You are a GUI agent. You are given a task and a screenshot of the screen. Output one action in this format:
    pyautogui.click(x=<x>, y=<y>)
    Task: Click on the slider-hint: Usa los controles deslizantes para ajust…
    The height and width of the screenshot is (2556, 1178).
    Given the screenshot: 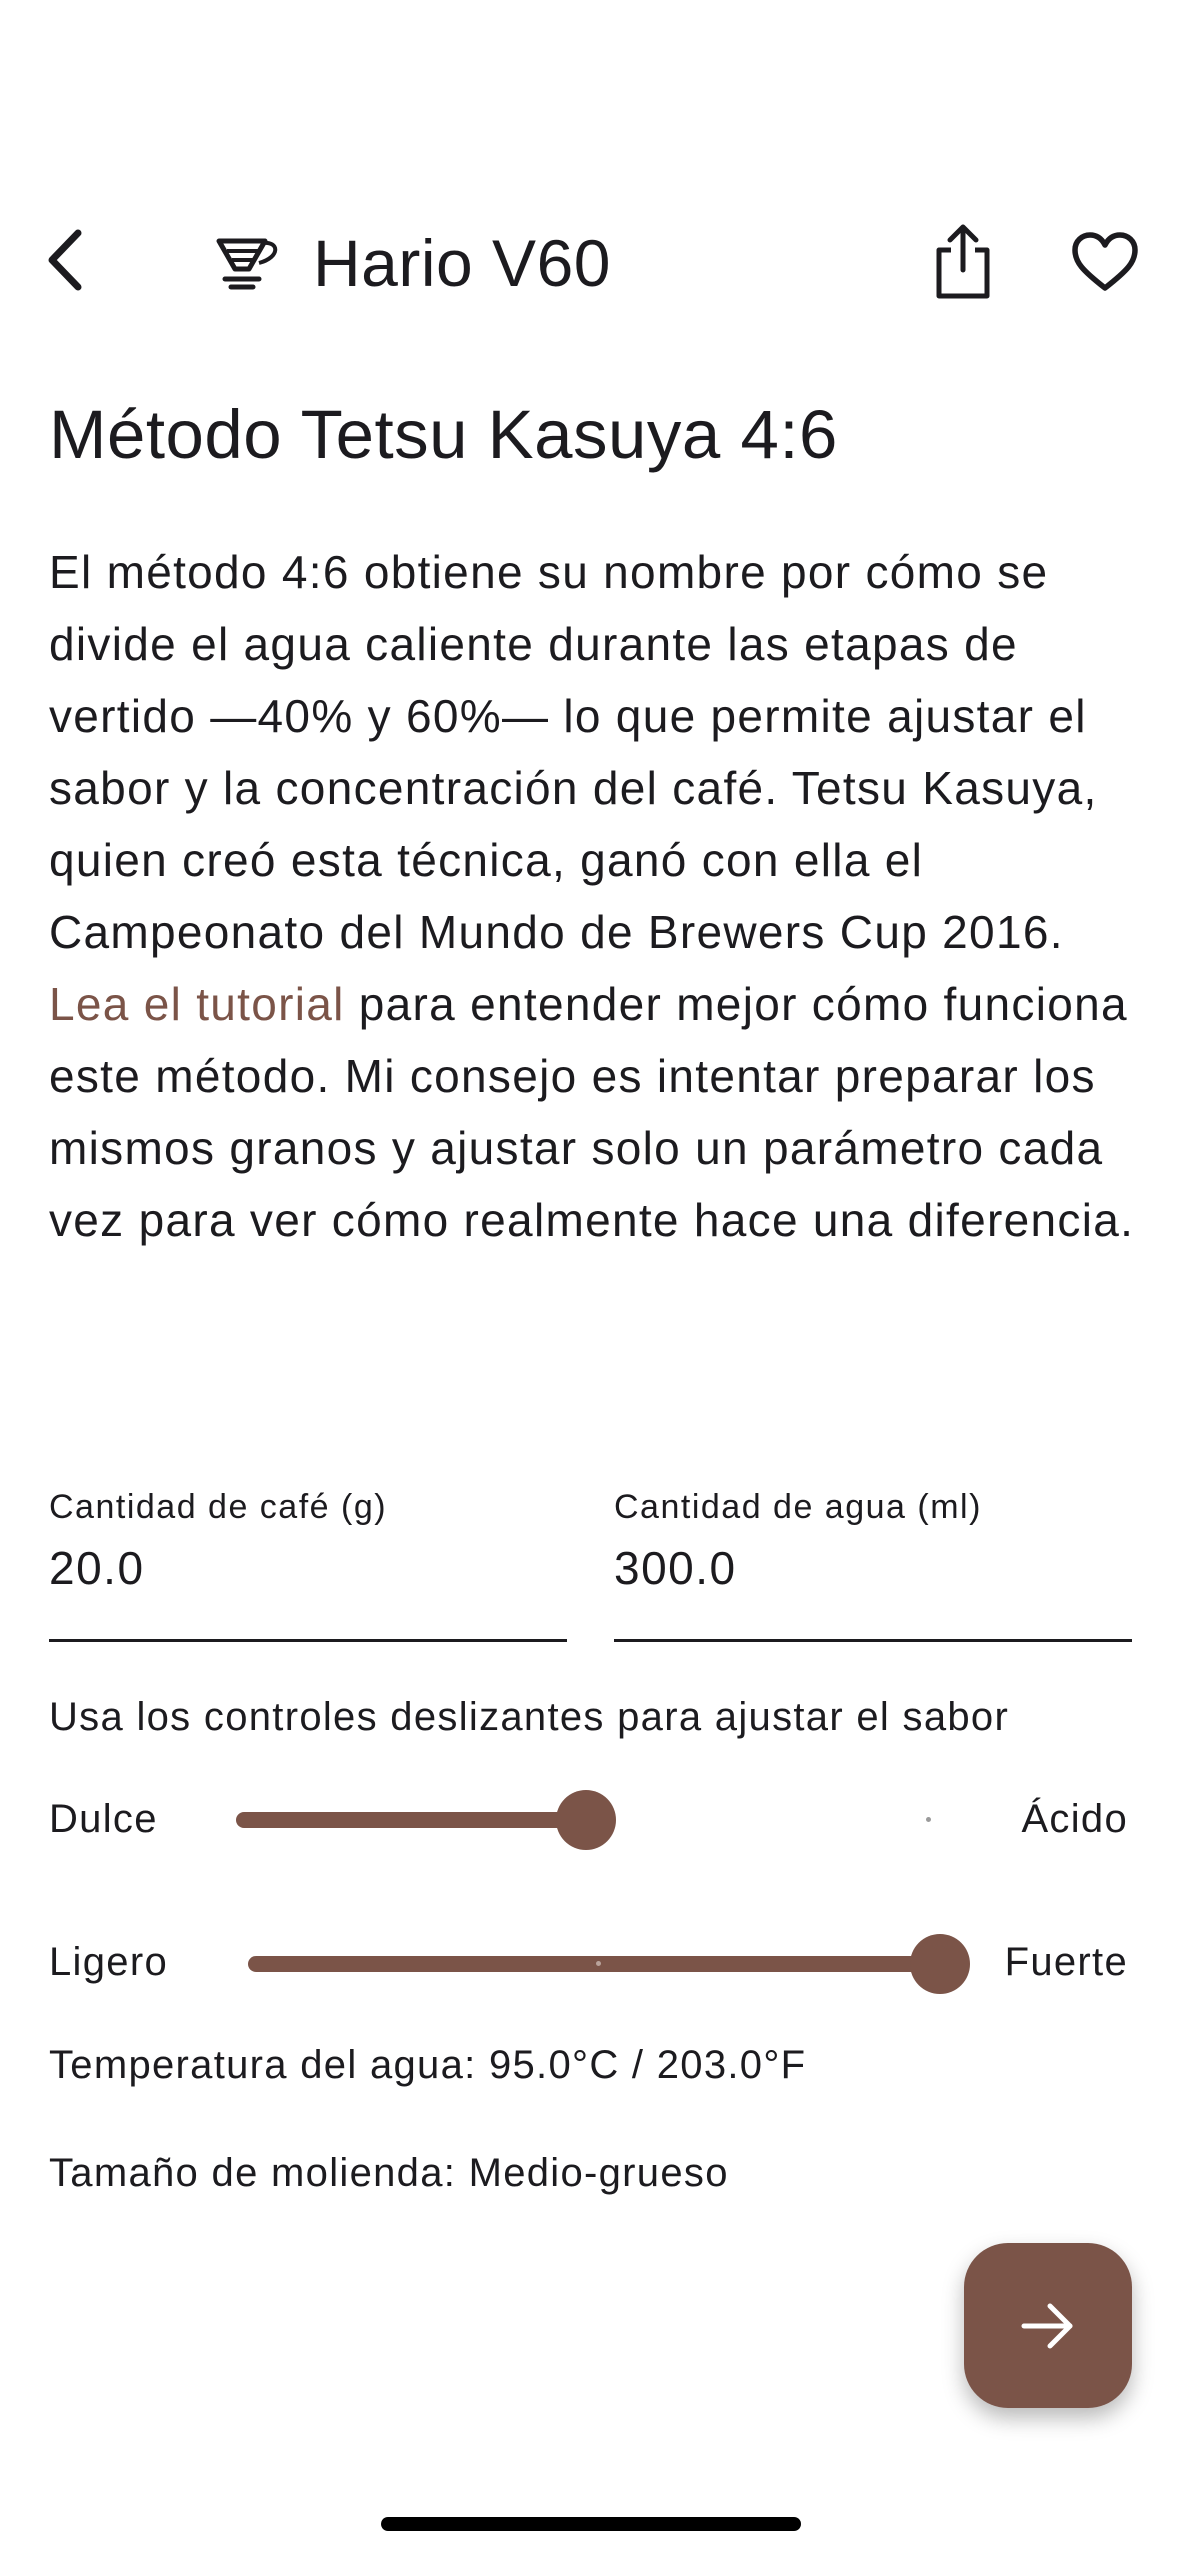 What is the action you would take?
    pyautogui.click(x=529, y=1717)
    